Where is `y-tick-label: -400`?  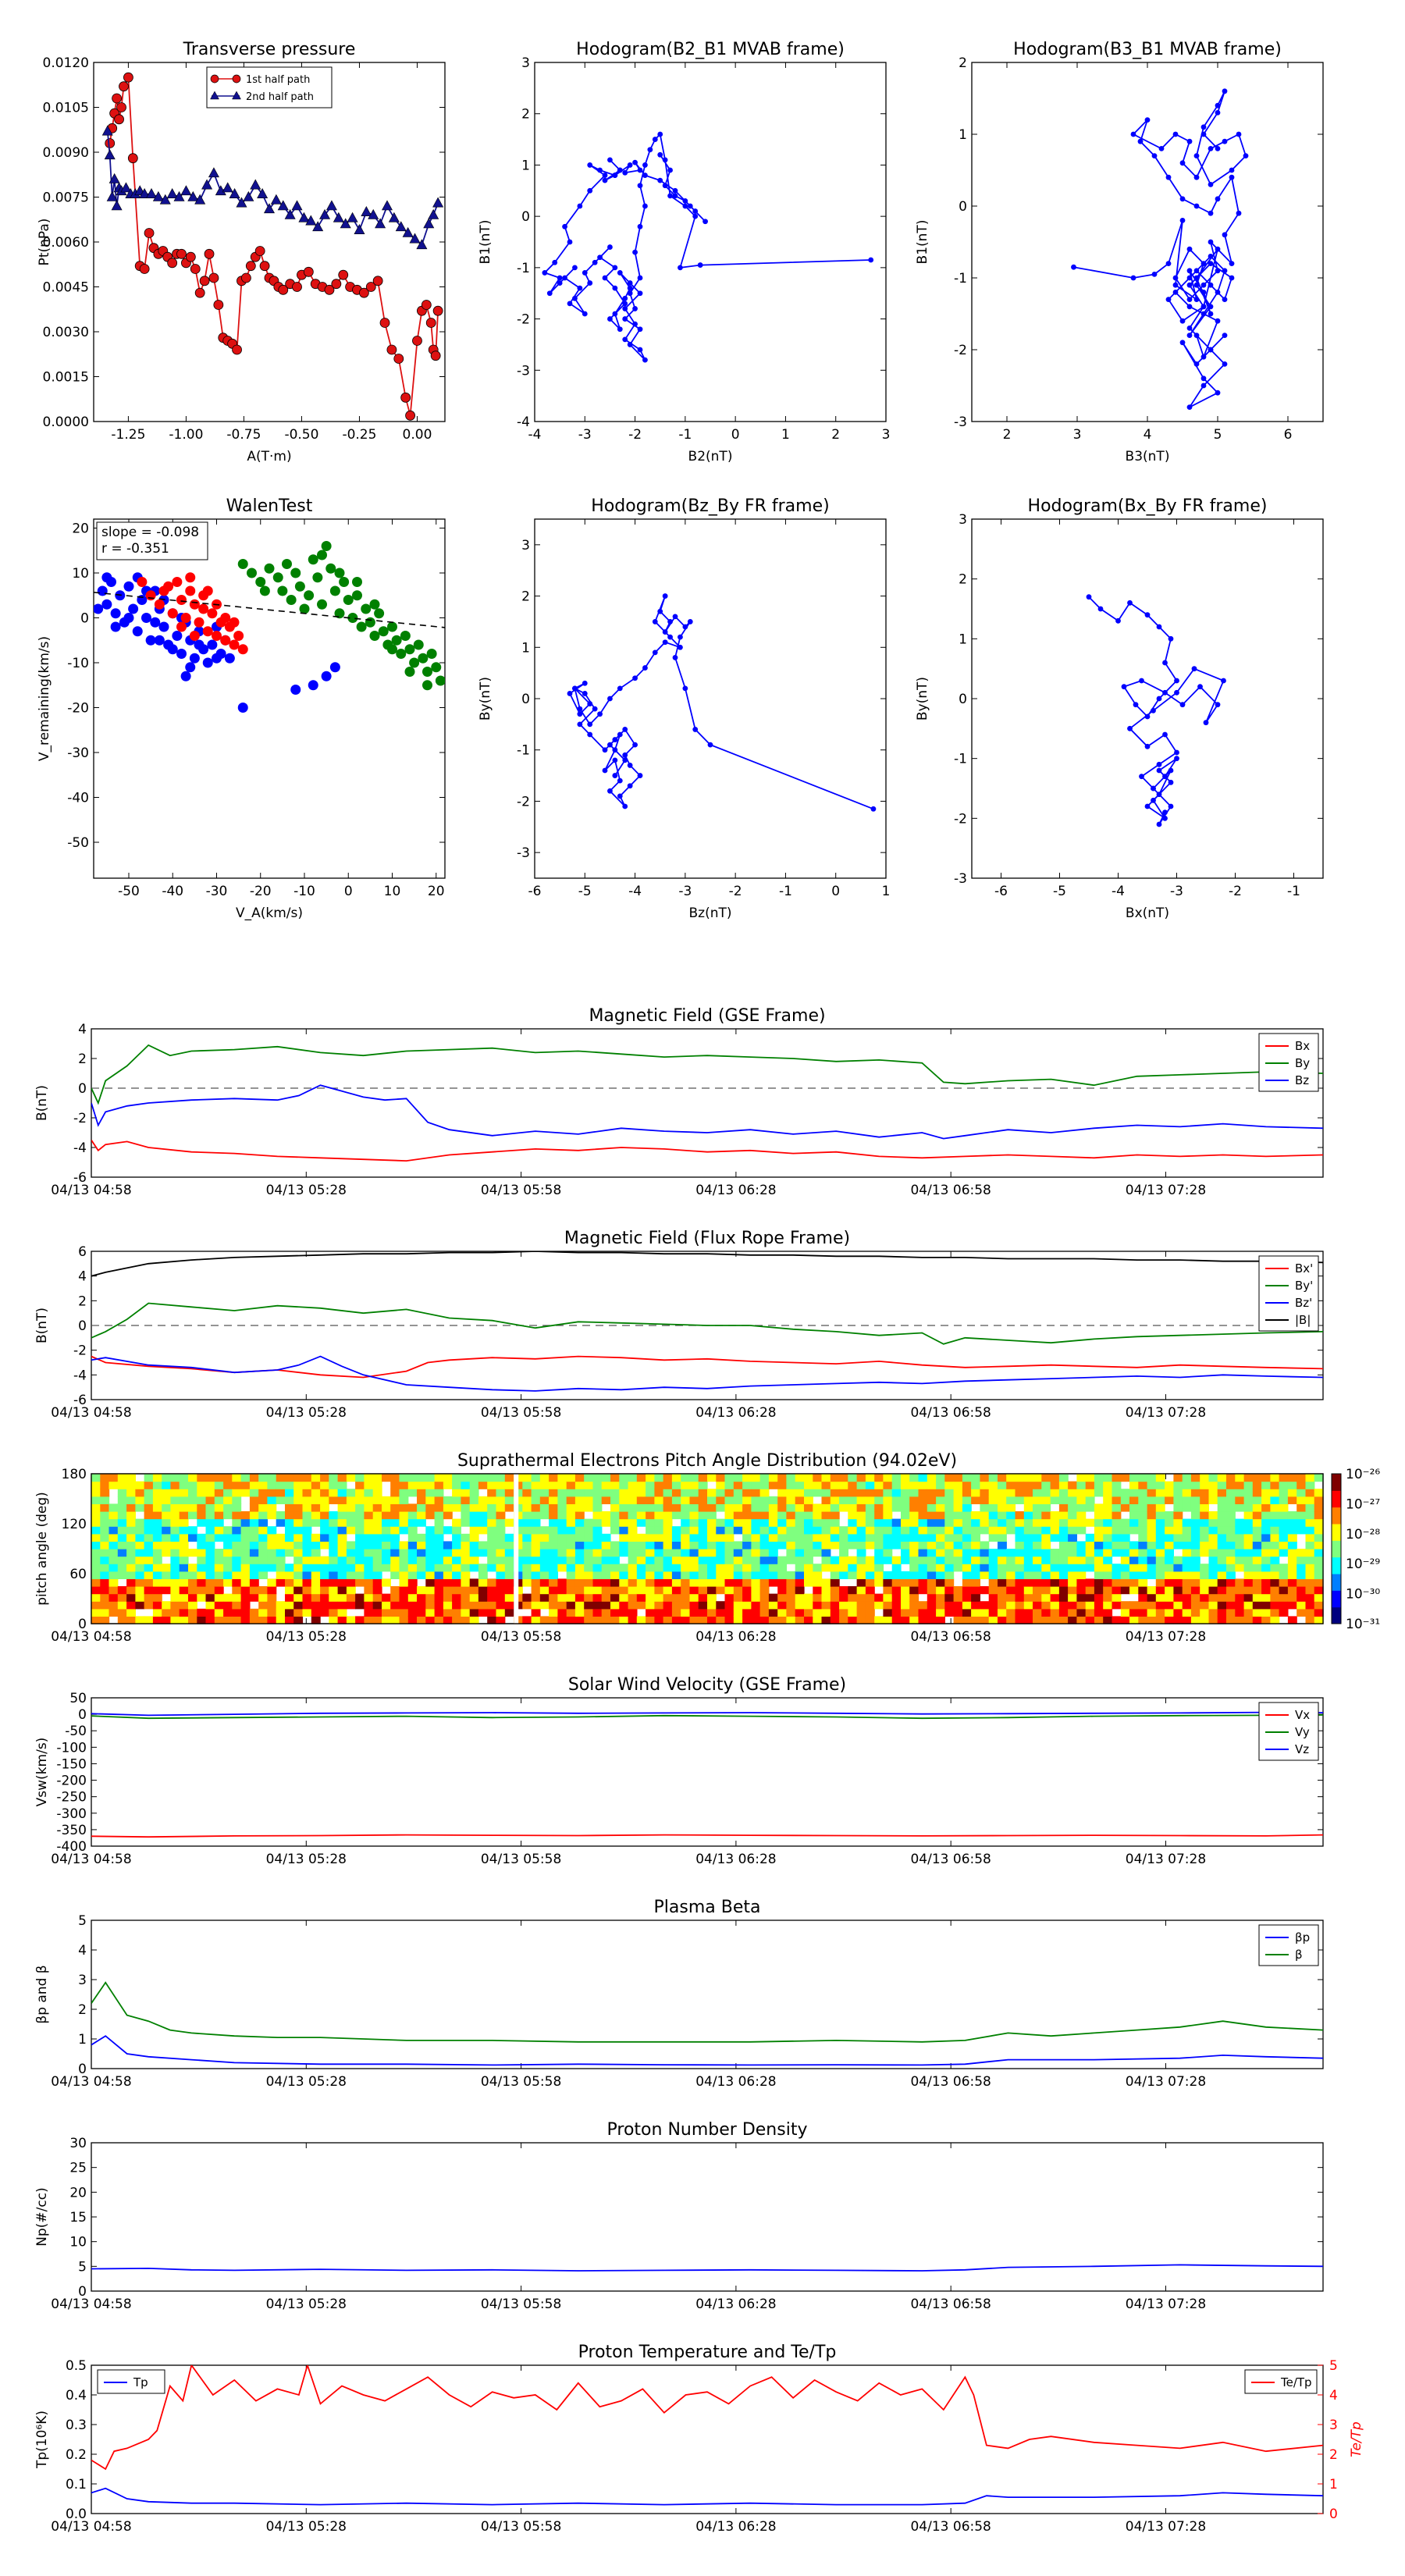 y-tick-label: -400 is located at coordinates (72, 1847).